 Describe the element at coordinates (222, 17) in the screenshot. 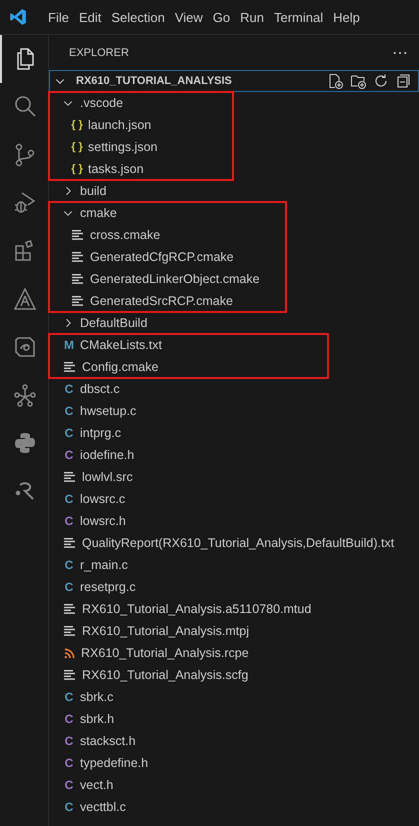

I see `menu-item: Go` at that location.